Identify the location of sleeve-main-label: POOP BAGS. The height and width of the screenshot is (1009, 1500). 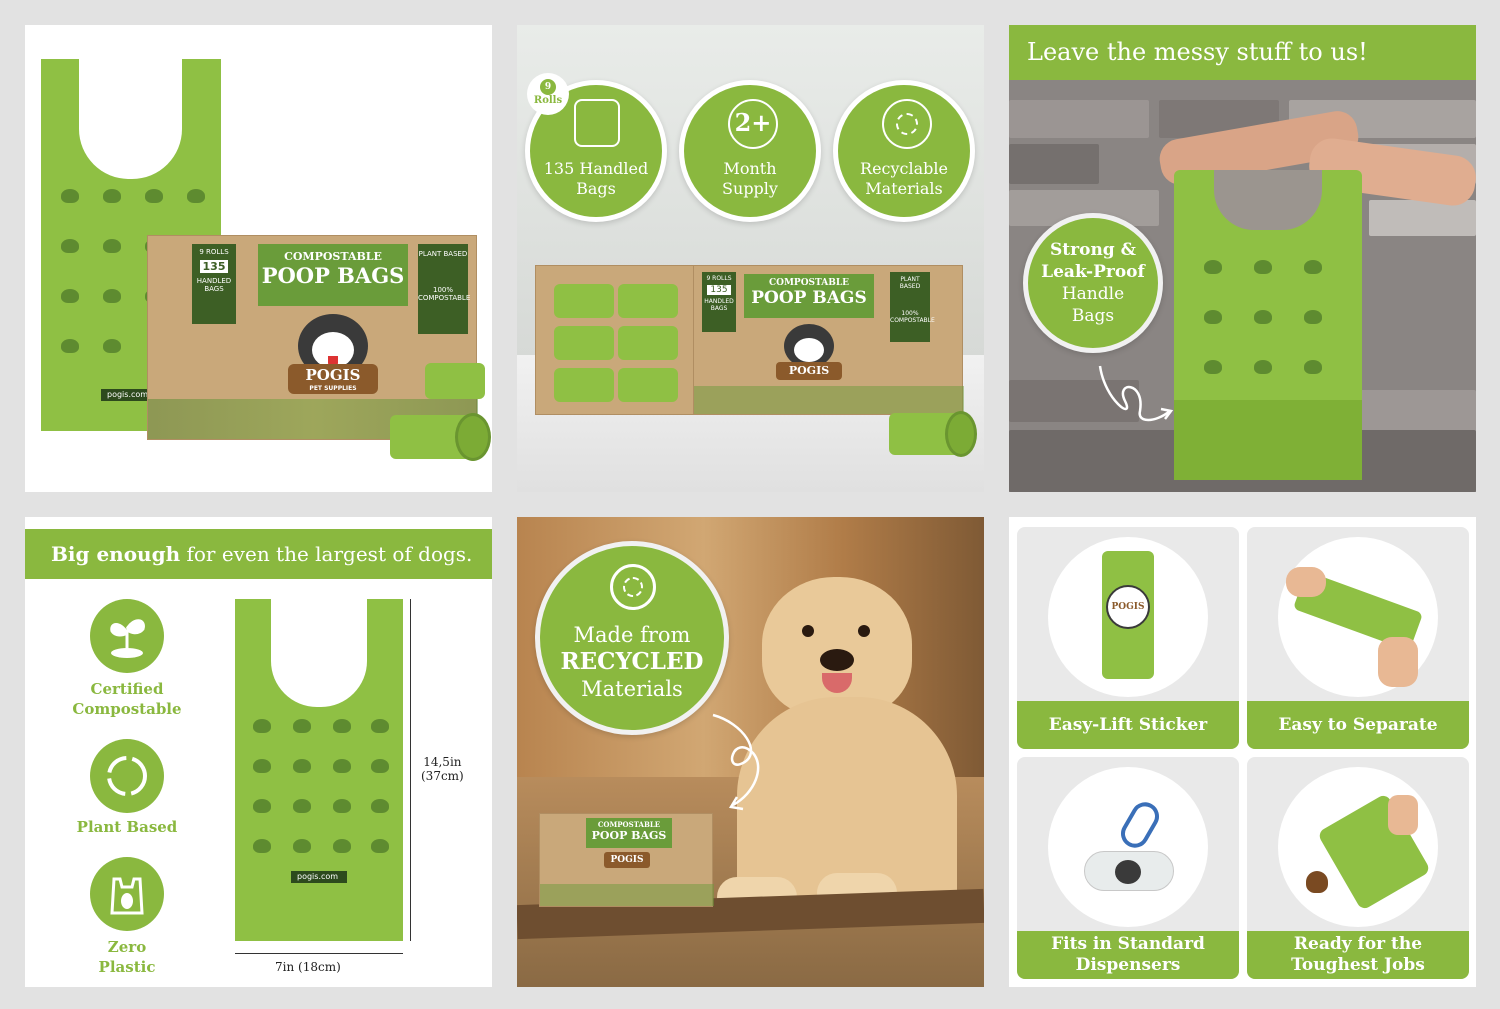
(809, 298).